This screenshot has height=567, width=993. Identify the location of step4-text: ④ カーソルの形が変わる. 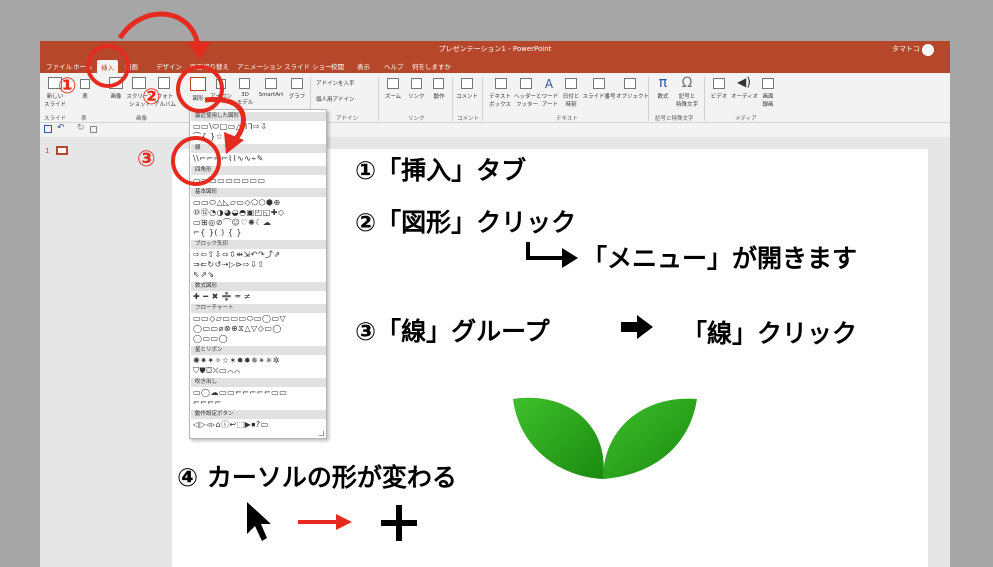
(317, 477).